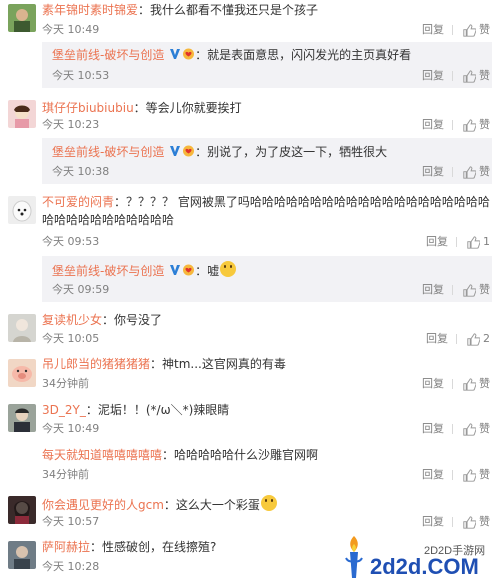 Image resolution: width=500 pixels, height=583 pixels. I want to click on username-link: 琪仔仔biubiubiu, so click(88, 108).